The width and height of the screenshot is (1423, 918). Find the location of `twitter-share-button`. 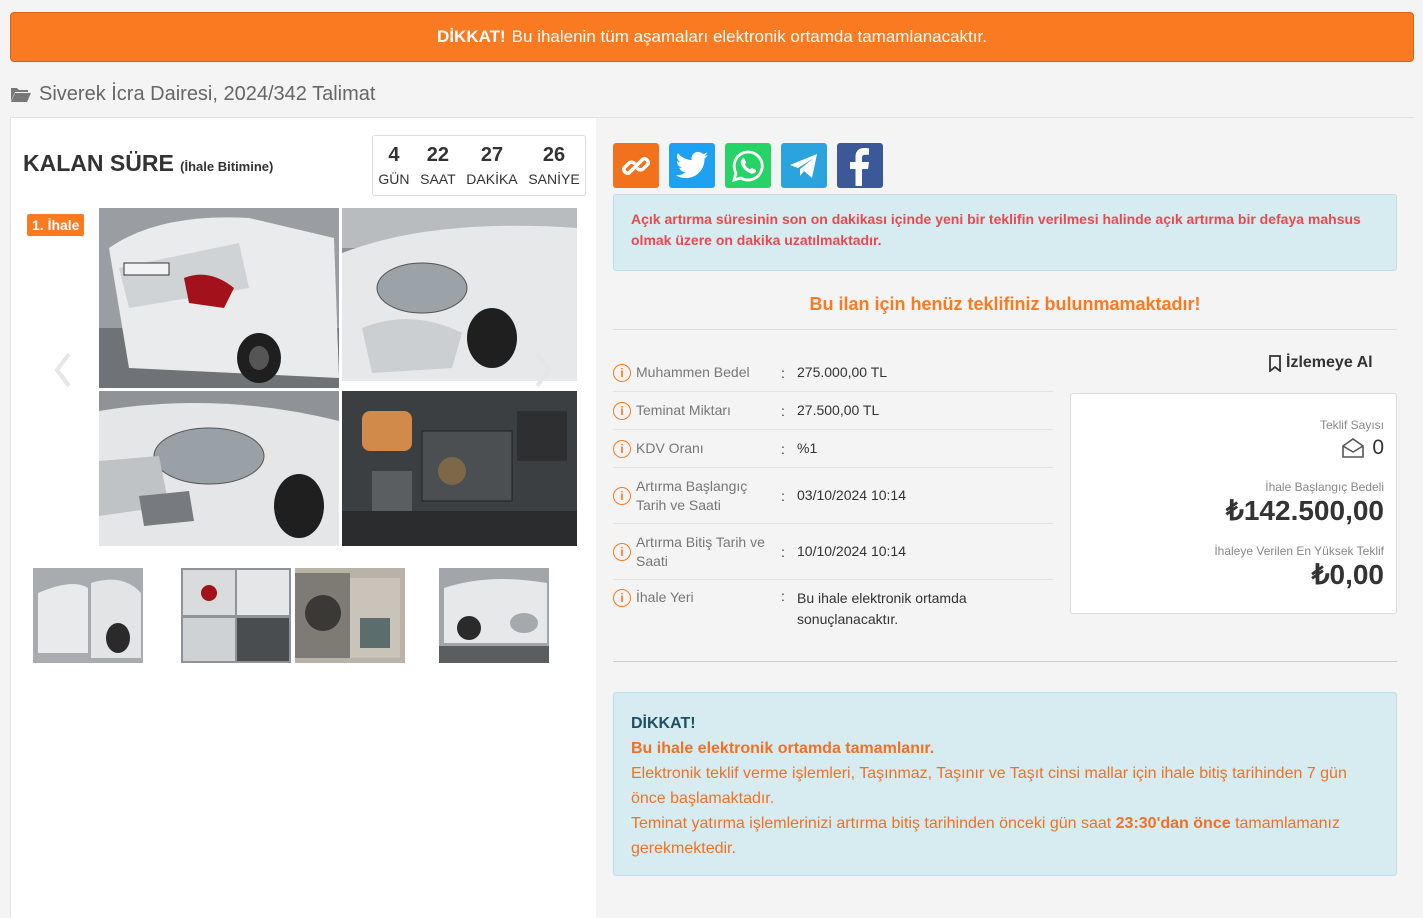

twitter-share-button is located at coordinates (692, 165).